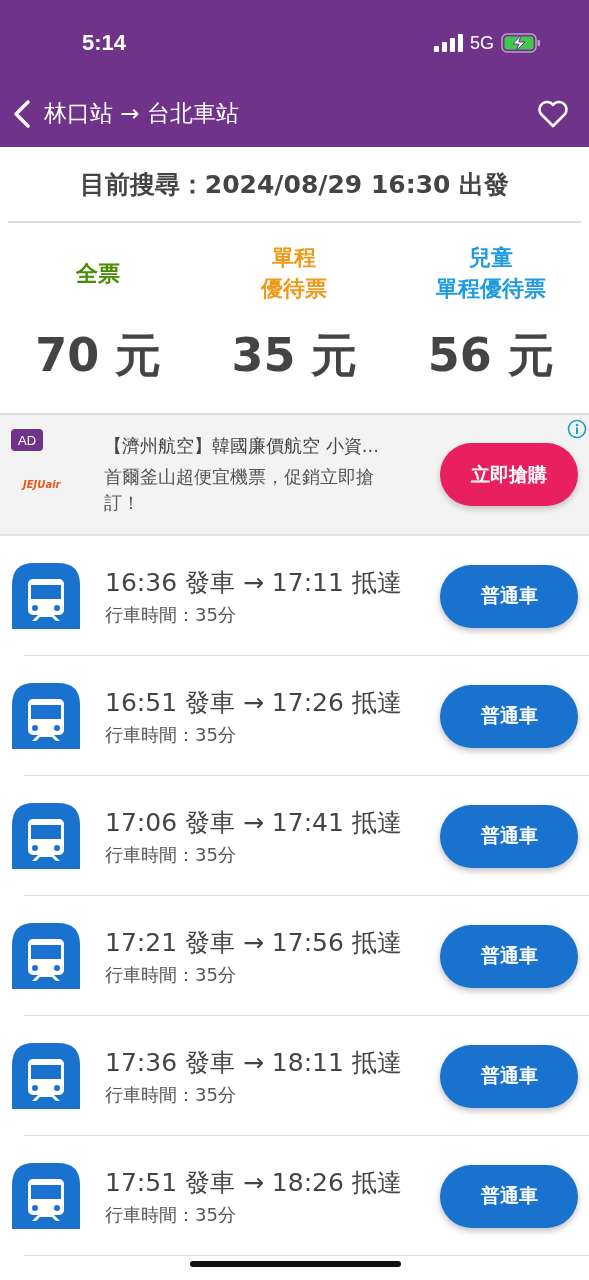 The width and height of the screenshot is (589, 1280). What do you see at coordinates (577, 429) in the screenshot?
I see `info-icon` at bounding box center [577, 429].